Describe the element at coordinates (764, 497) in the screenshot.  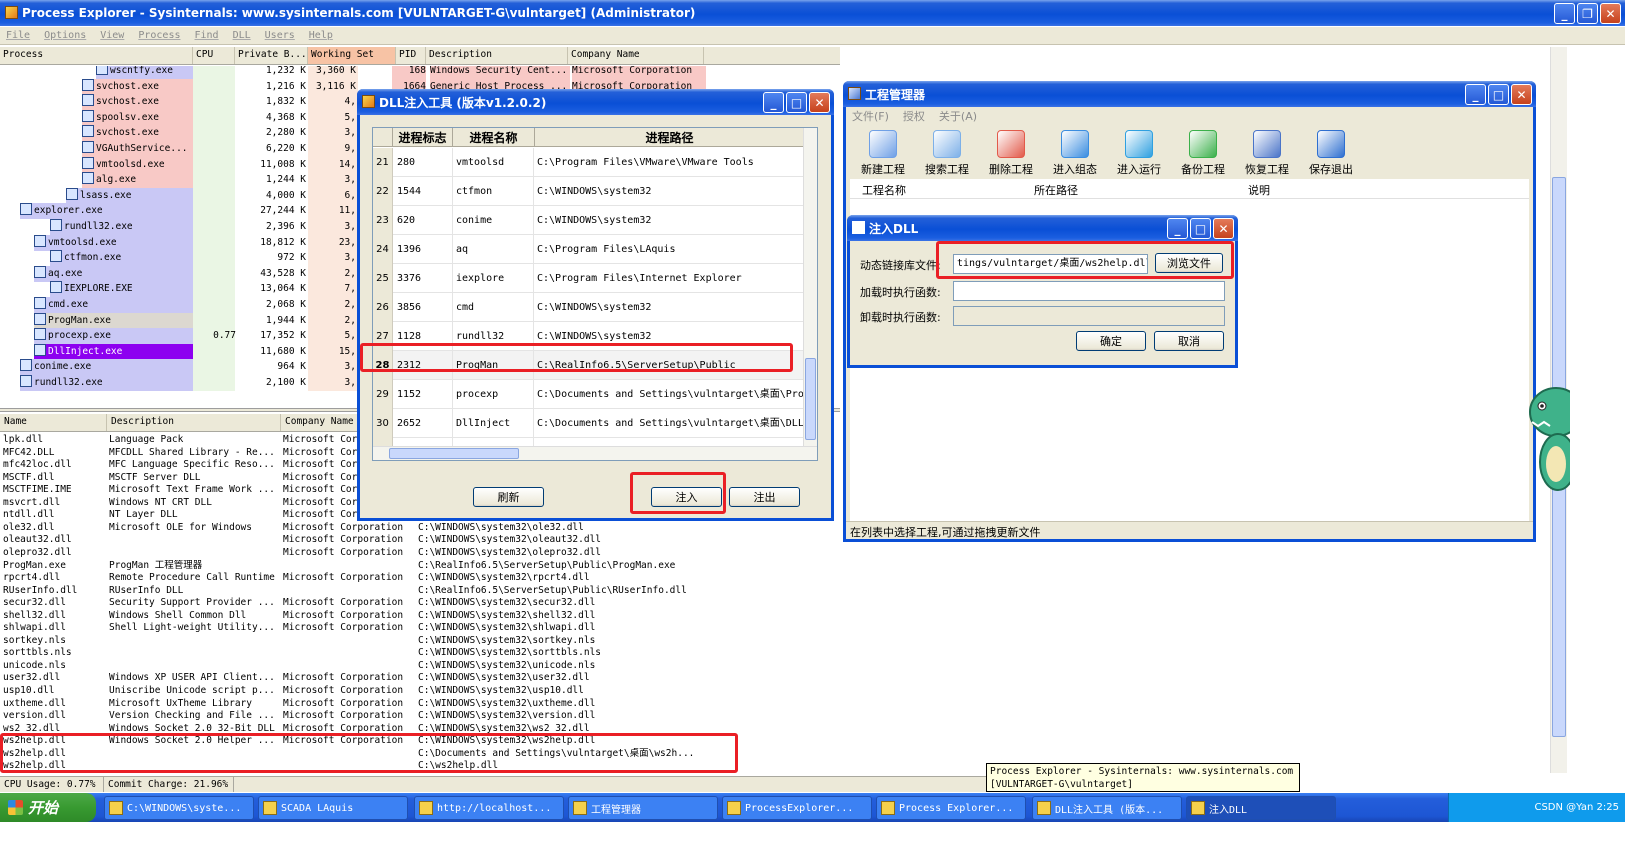
I see `eject-button: 注出` at that location.